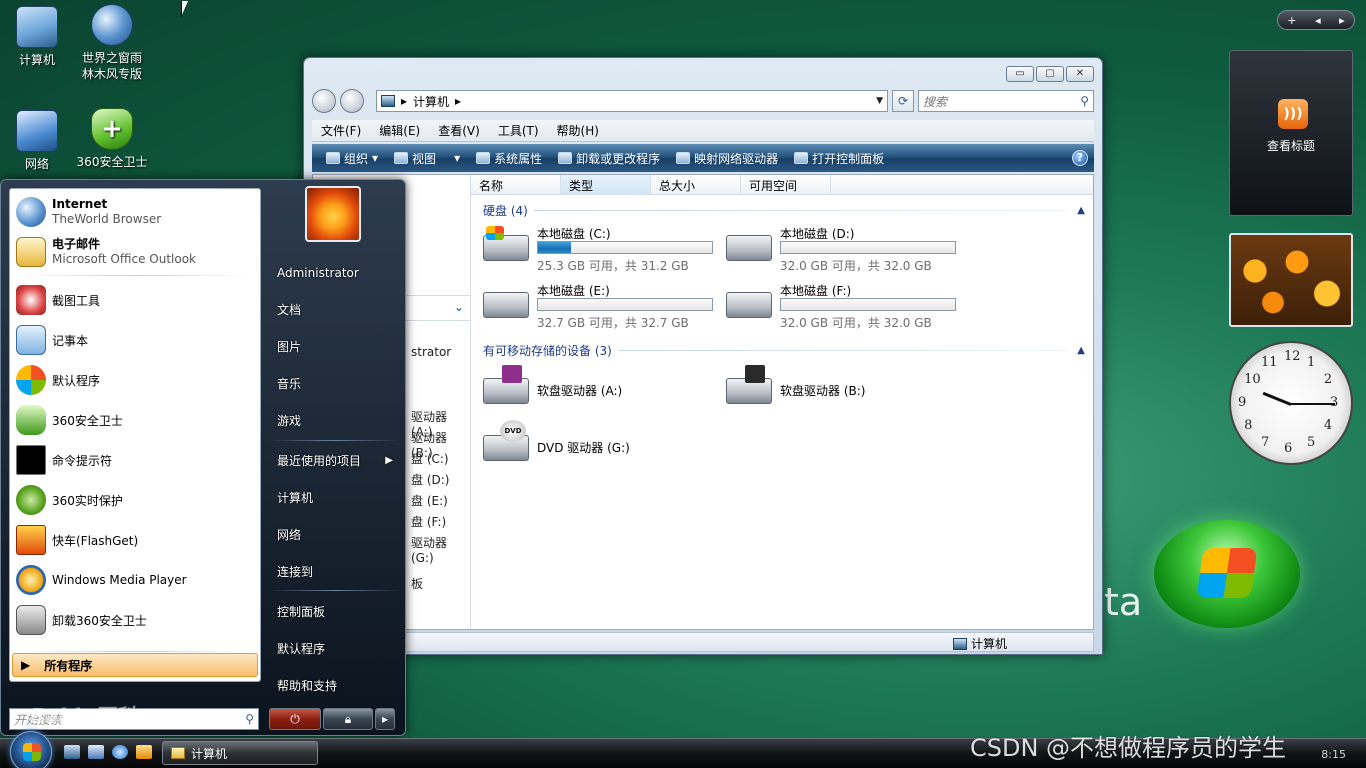  I want to click on forward-button, so click(352, 101).